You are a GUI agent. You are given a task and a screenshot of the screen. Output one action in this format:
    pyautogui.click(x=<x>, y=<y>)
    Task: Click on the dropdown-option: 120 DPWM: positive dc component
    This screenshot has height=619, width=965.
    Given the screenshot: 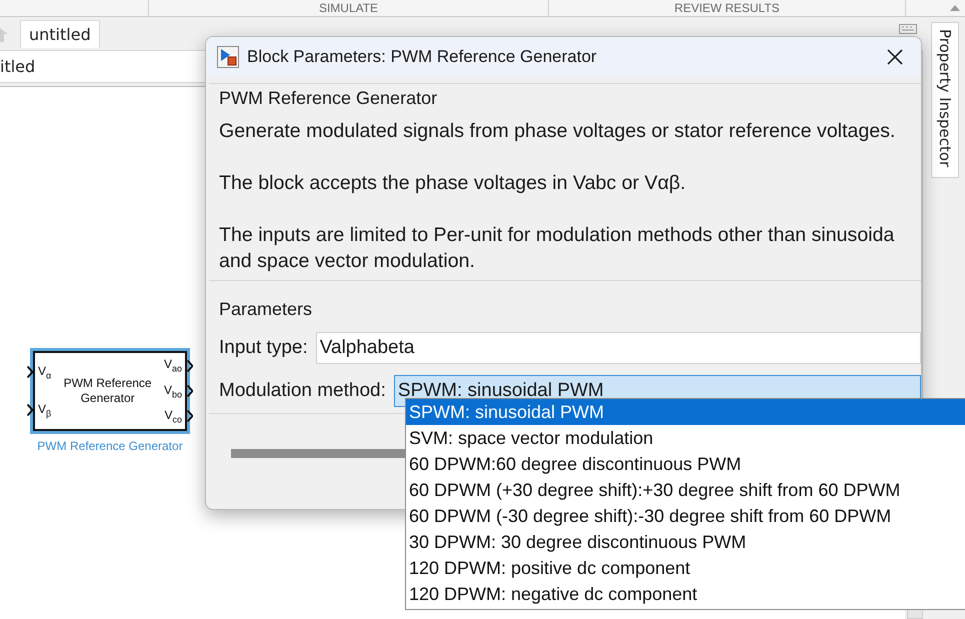 What is the action you would take?
    pyautogui.click(x=685, y=568)
    